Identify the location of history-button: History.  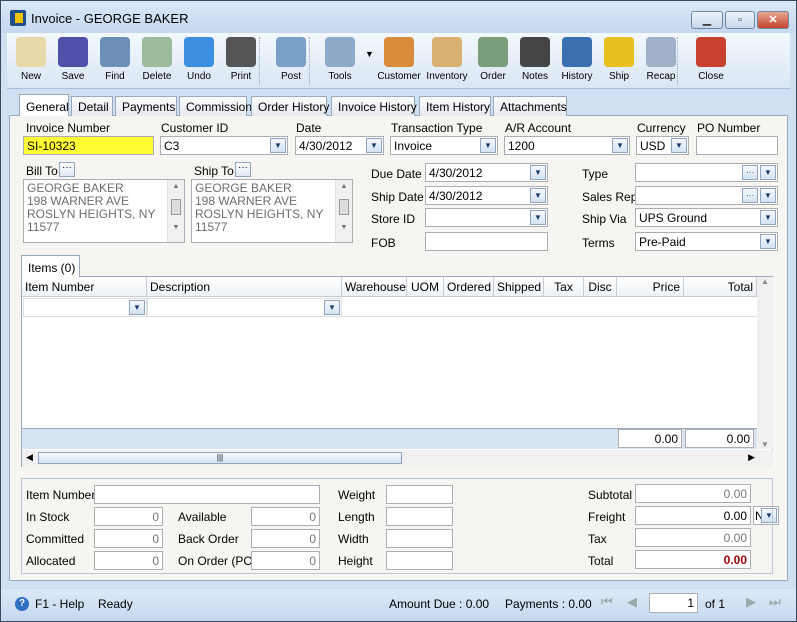
(577, 62).